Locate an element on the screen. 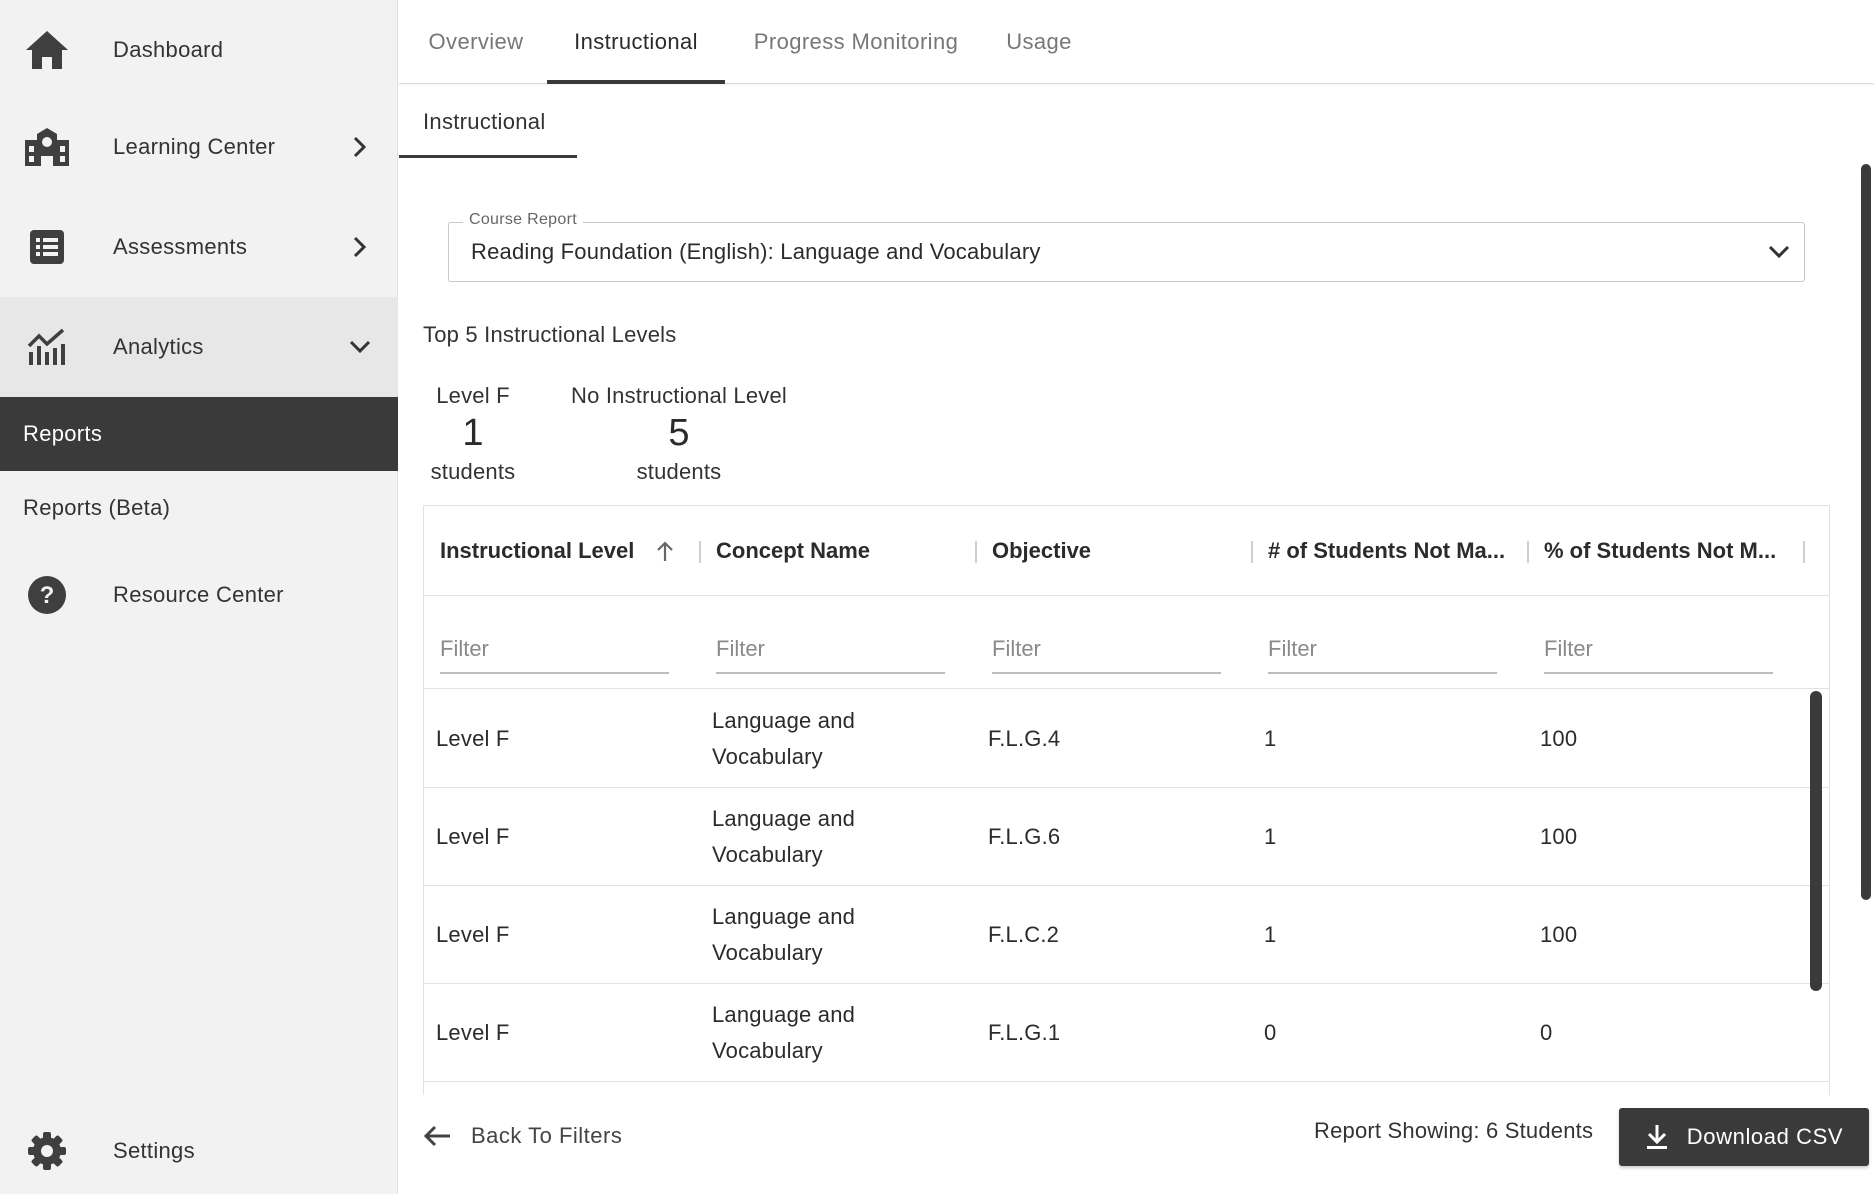  filter-input-objective is located at coordinates (1106, 650).